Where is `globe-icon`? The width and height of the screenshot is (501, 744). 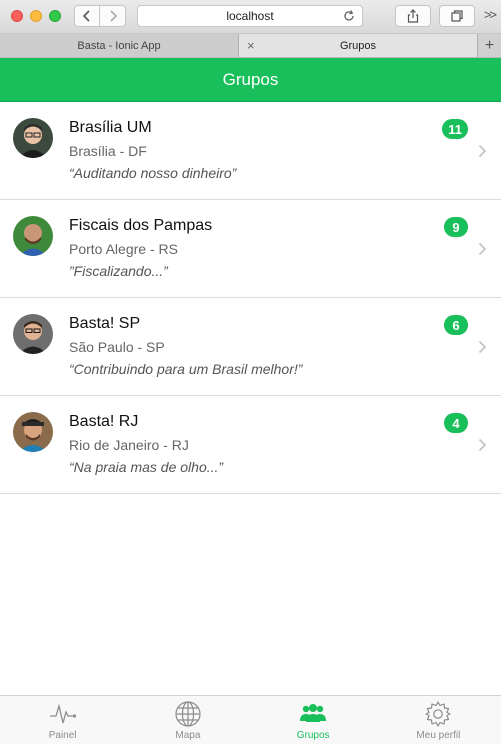 globe-icon is located at coordinates (188, 714).